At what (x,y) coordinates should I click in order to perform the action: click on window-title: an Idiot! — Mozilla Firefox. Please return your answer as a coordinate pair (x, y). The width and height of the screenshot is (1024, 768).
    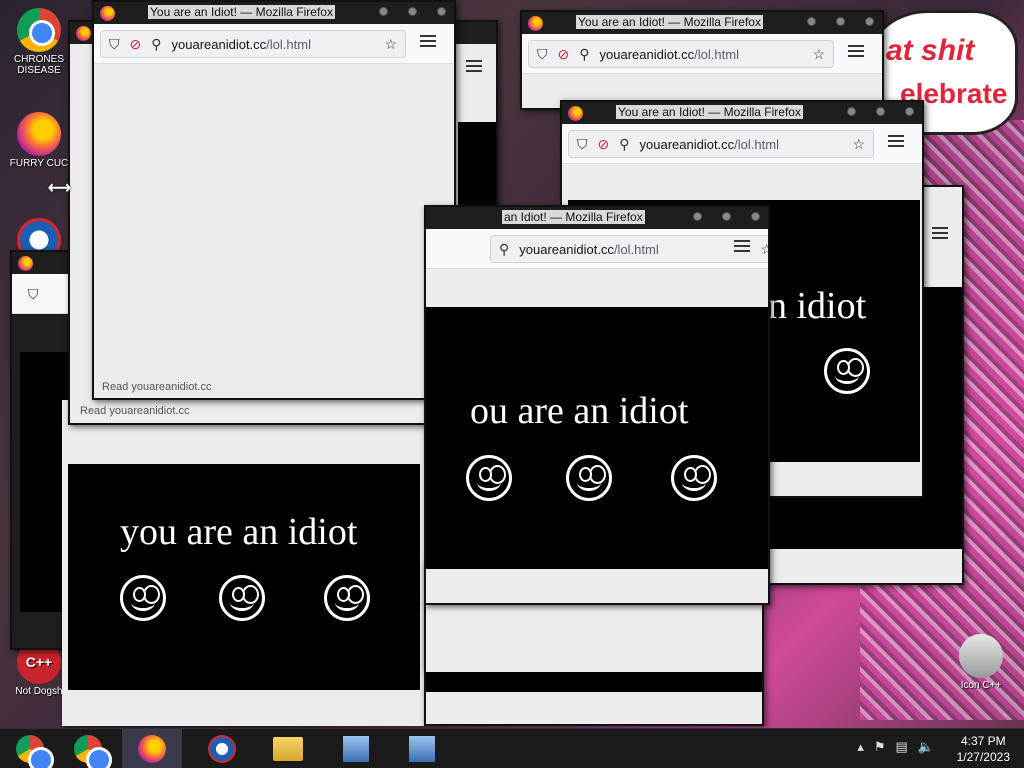
    Looking at the image, I should click on (573, 217).